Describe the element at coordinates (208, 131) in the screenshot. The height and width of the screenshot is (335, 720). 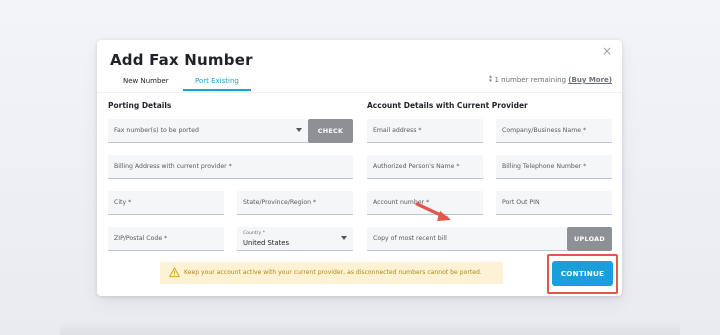
I see `fax-numbers-select: Fax number(s) to be ported` at that location.